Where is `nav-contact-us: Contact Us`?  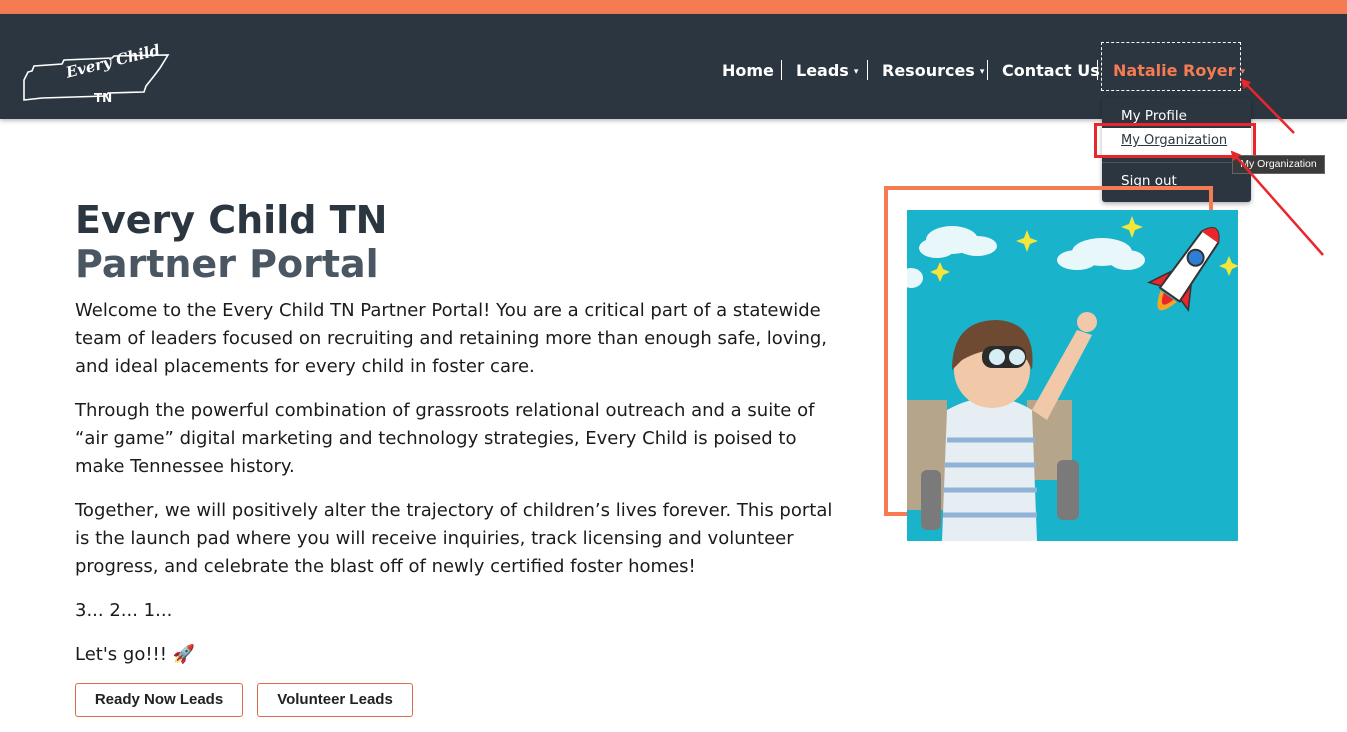 nav-contact-us: Contact Us is located at coordinates (1051, 71).